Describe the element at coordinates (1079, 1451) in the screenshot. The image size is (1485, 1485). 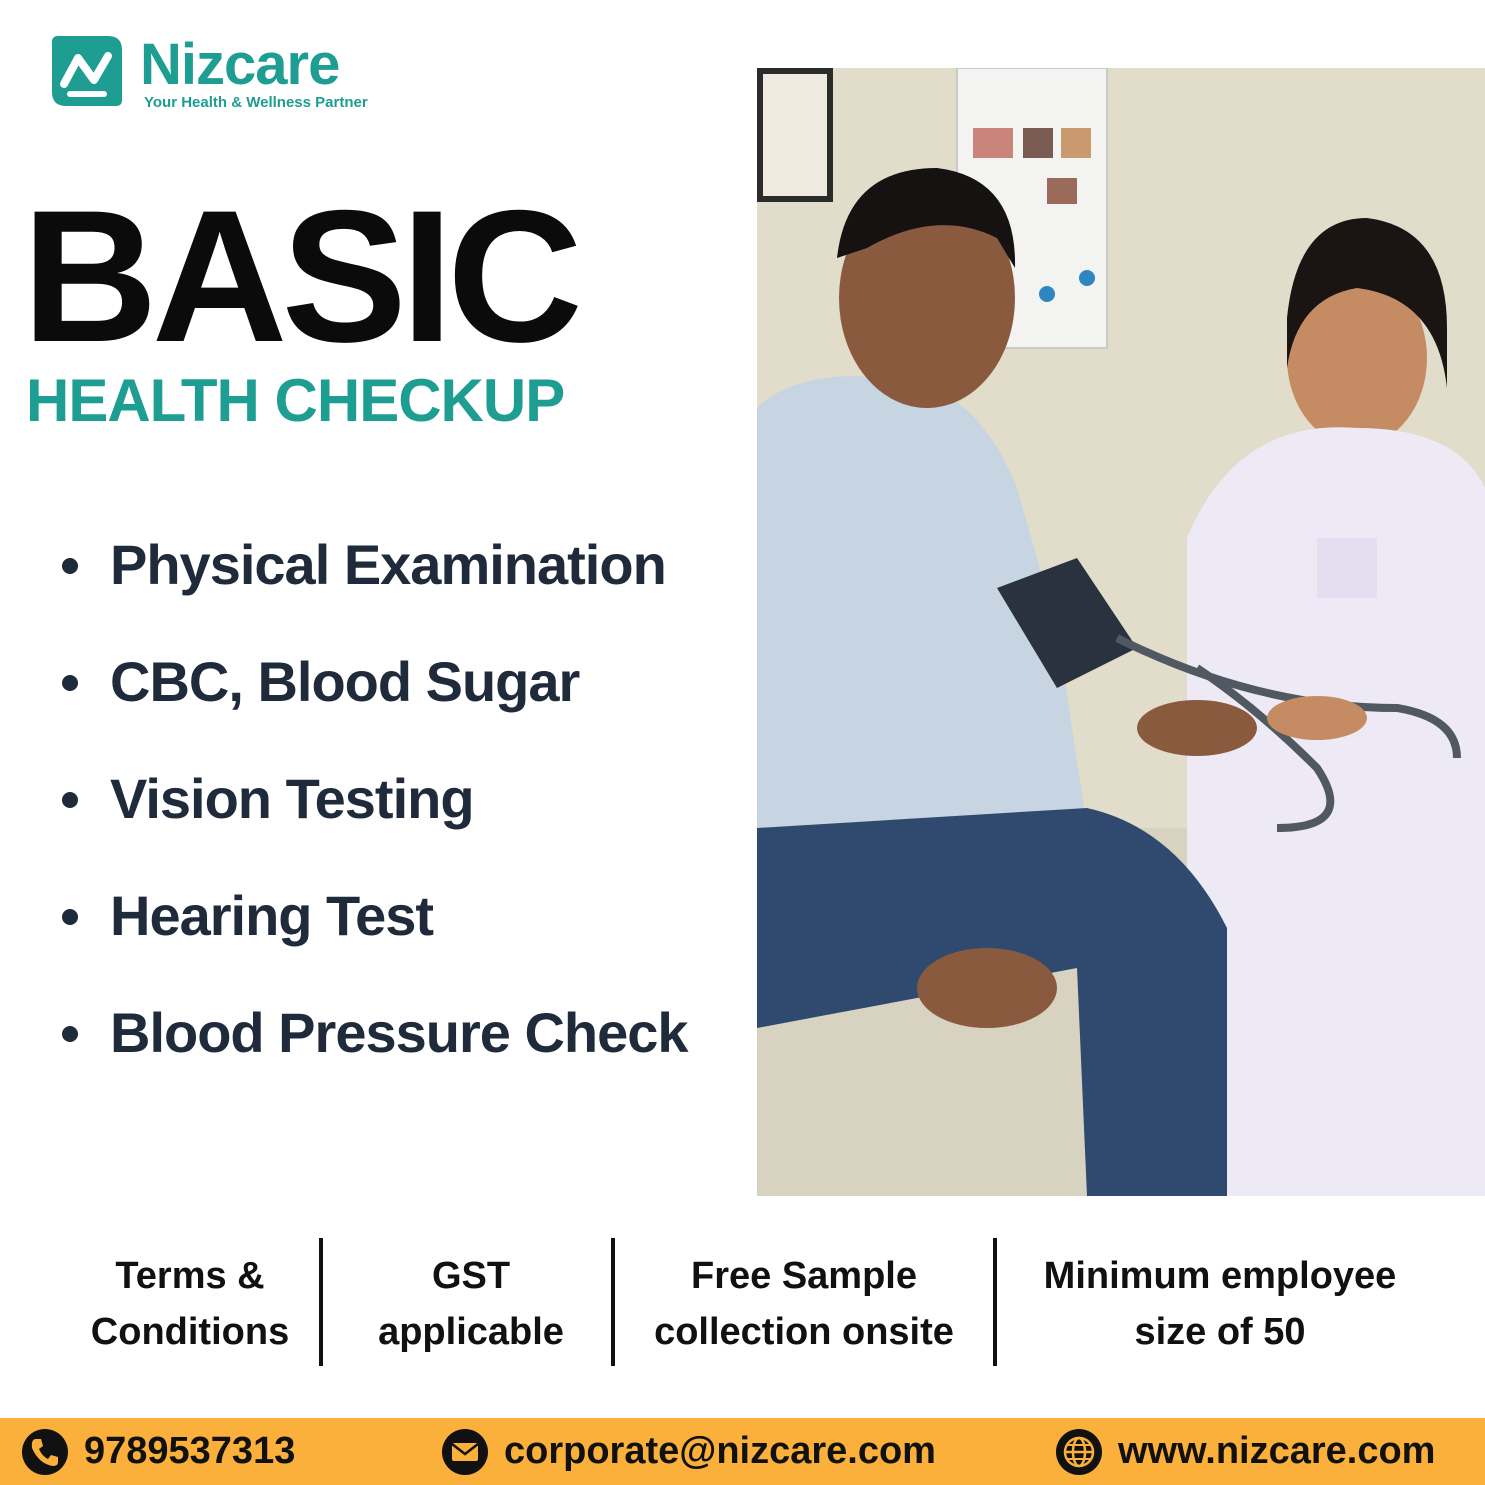
I see `globe-icon` at that location.